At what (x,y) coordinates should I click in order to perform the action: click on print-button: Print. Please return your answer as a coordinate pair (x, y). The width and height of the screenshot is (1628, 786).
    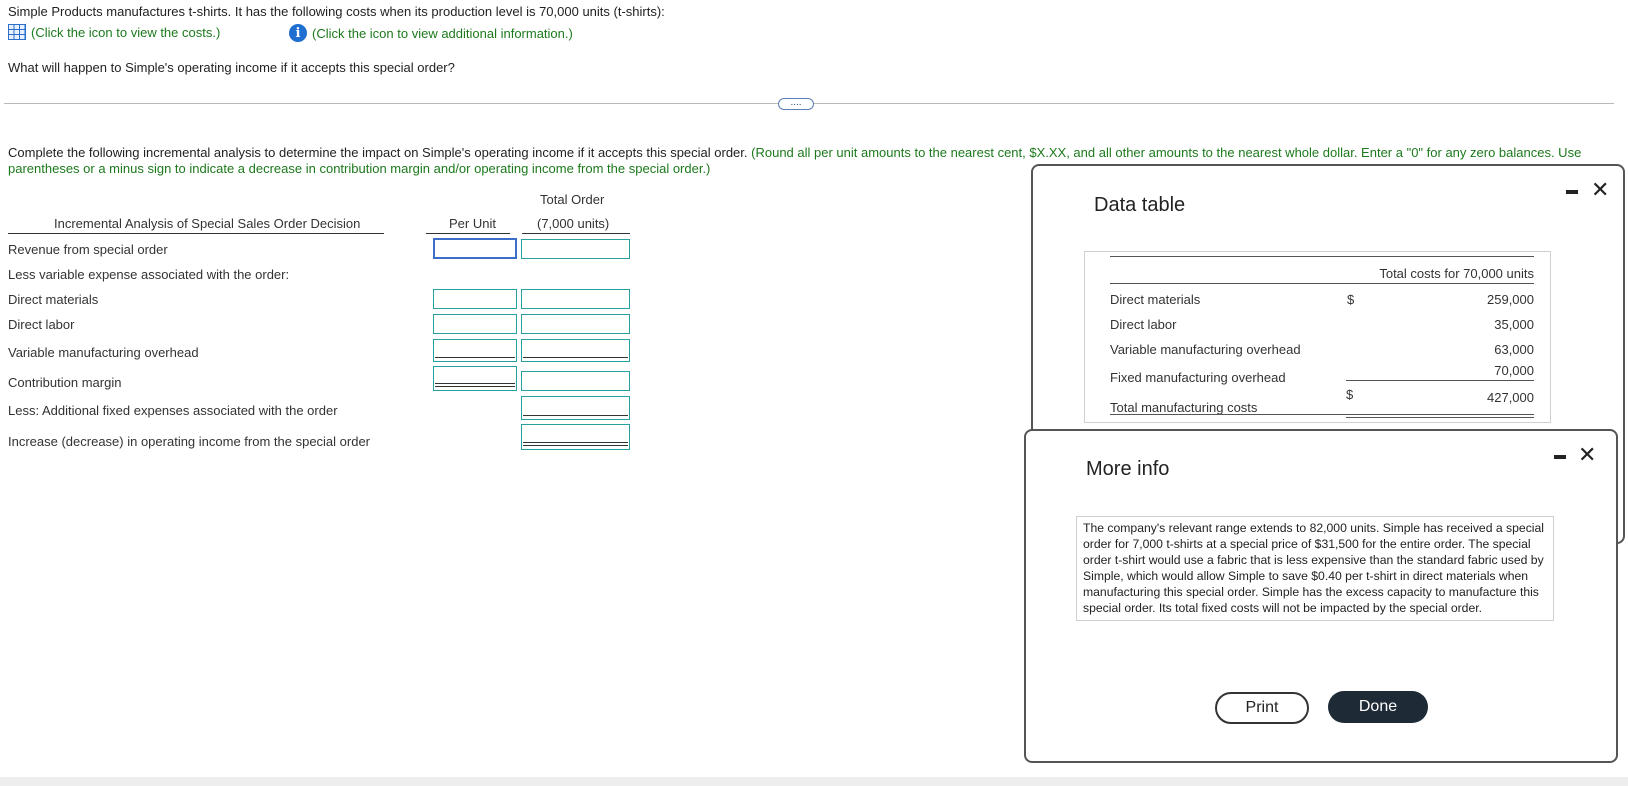
    Looking at the image, I should click on (1262, 708).